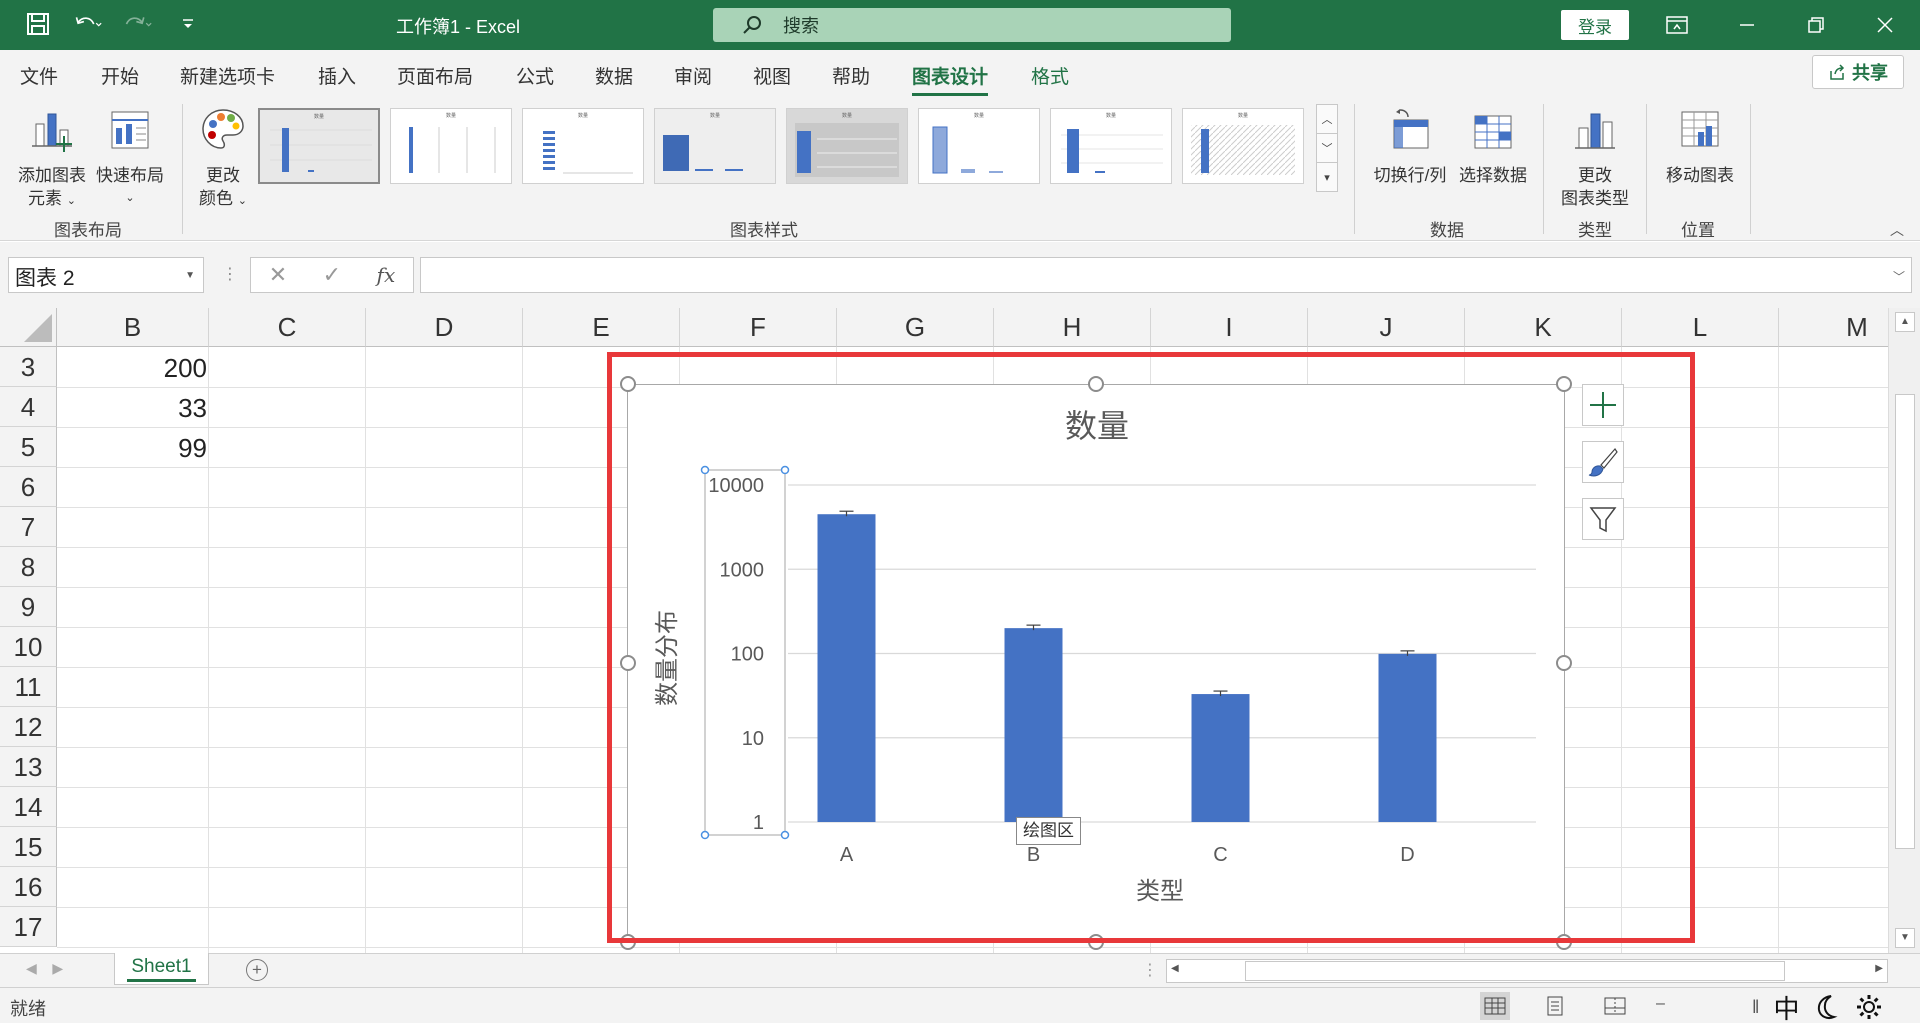 The image size is (1920, 1026). Describe the element at coordinates (972, 25) in the screenshot. I see `search-box: 搜索` at that location.